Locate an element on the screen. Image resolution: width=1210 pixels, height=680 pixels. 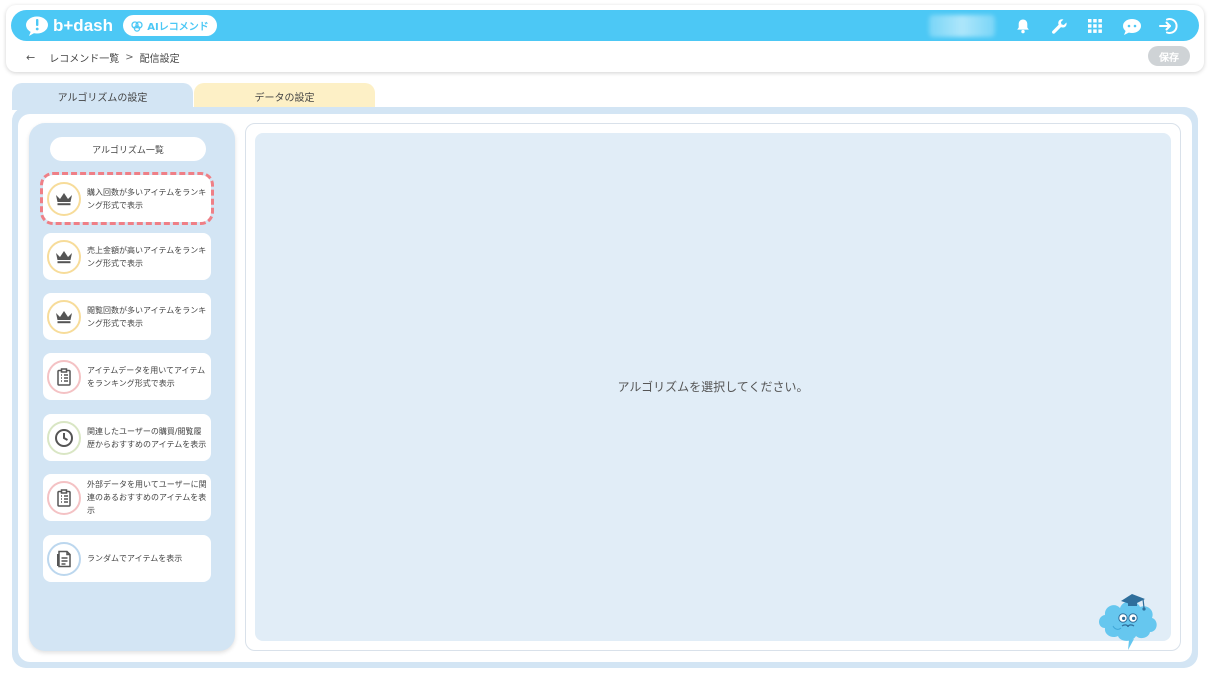
algorithm-label: ランダムでアイテムを表示 is located at coordinates (135, 558).